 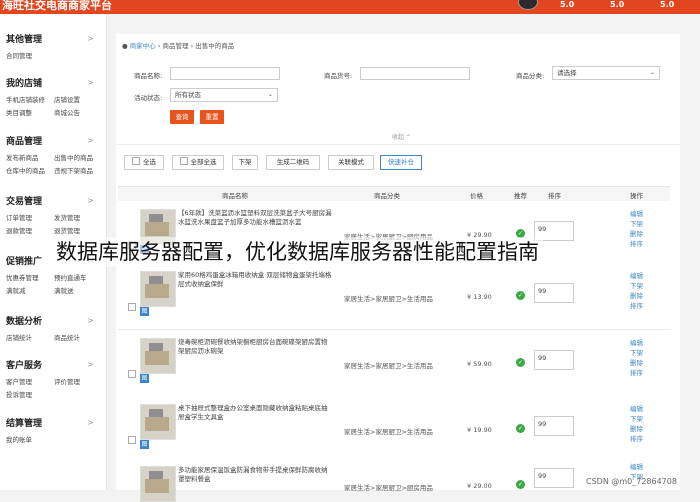 What do you see at coordinates (78, 157) in the screenshot?
I see `sidebar-item: 出售中的商品` at bounding box center [78, 157].